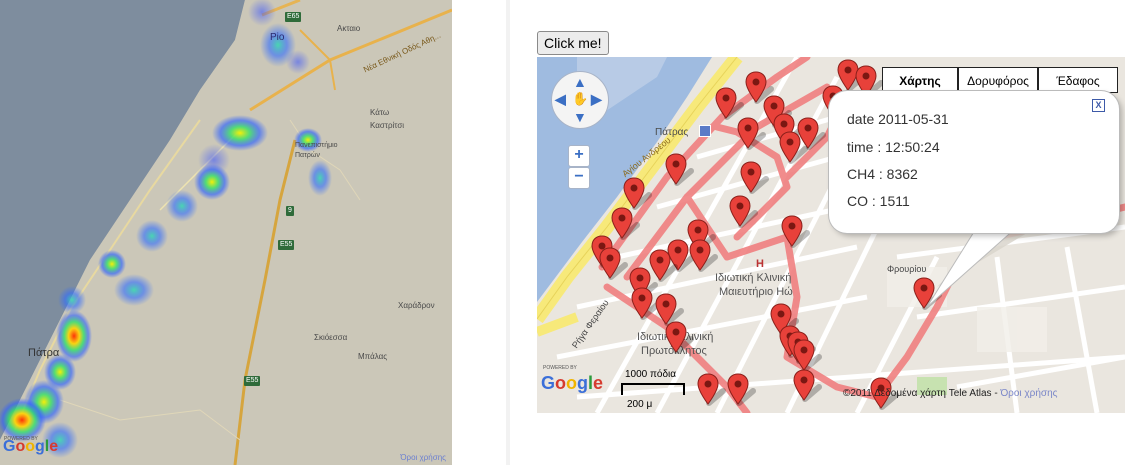 The height and width of the screenshot is (465, 1125). What do you see at coordinates (753, 278) in the screenshot?
I see `clinic-label-1: Ιδιωτική Κλινική` at bounding box center [753, 278].